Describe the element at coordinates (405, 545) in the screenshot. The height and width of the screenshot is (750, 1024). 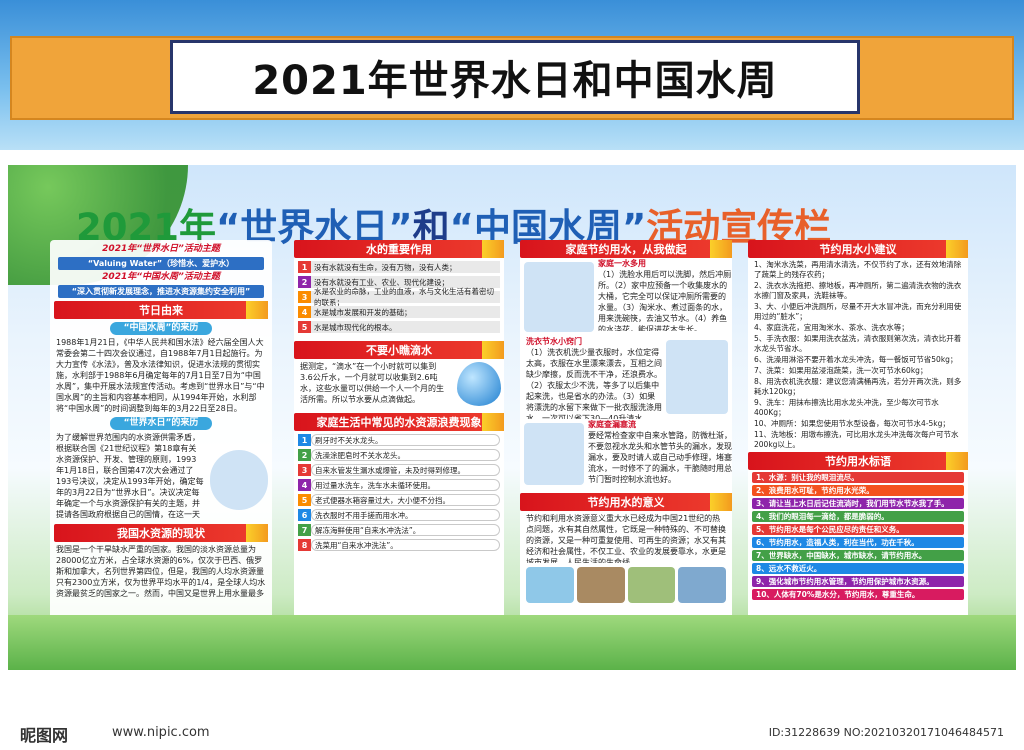
I see `item-text: 洗菜用“自来水冲洗法”。` at that location.